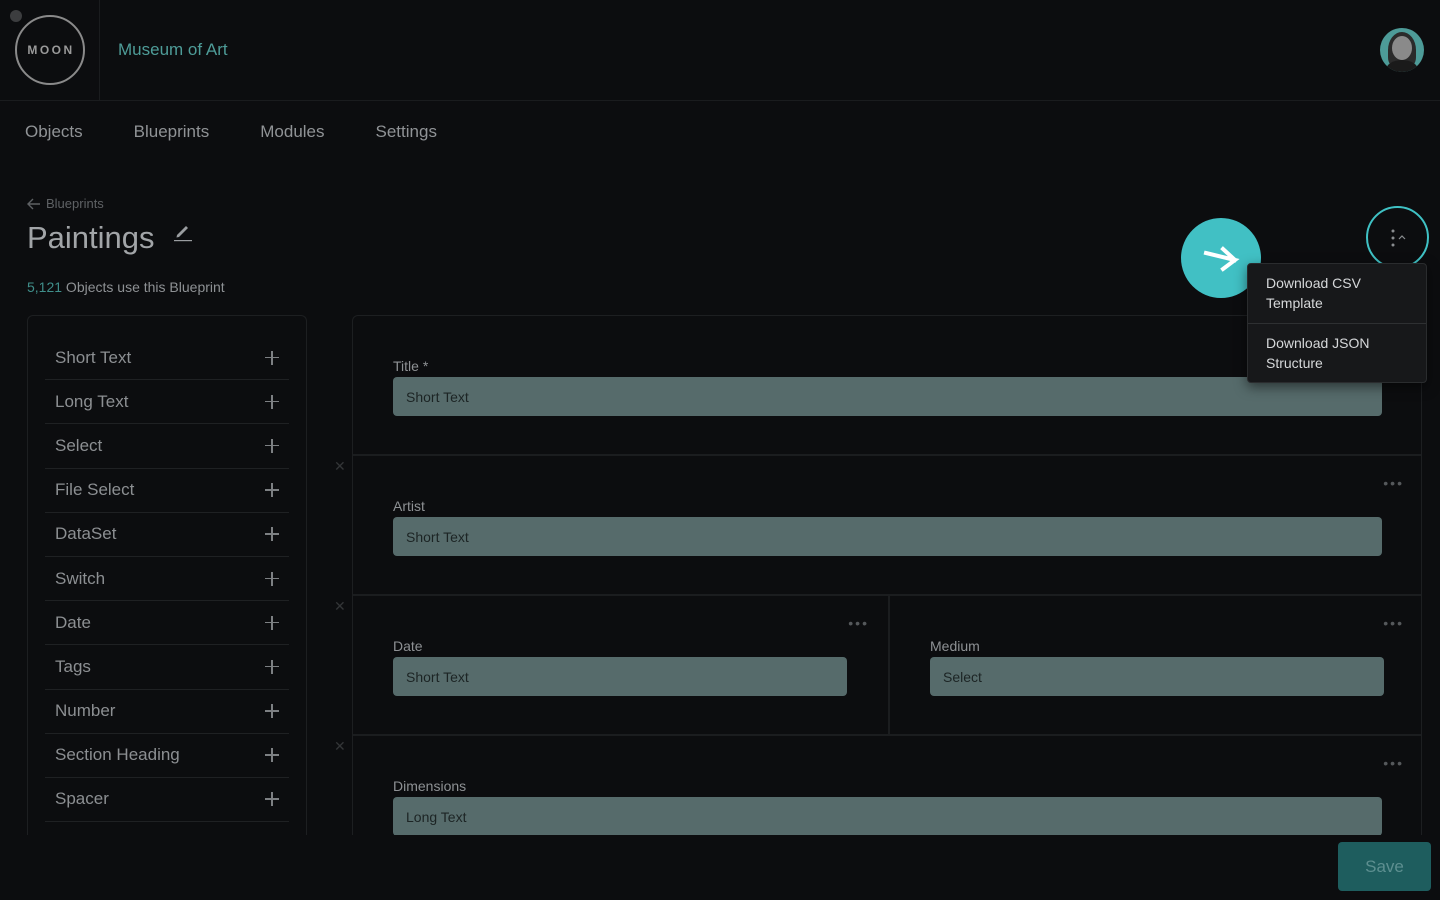  I want to click on field-label: Date, so click(408, 646).